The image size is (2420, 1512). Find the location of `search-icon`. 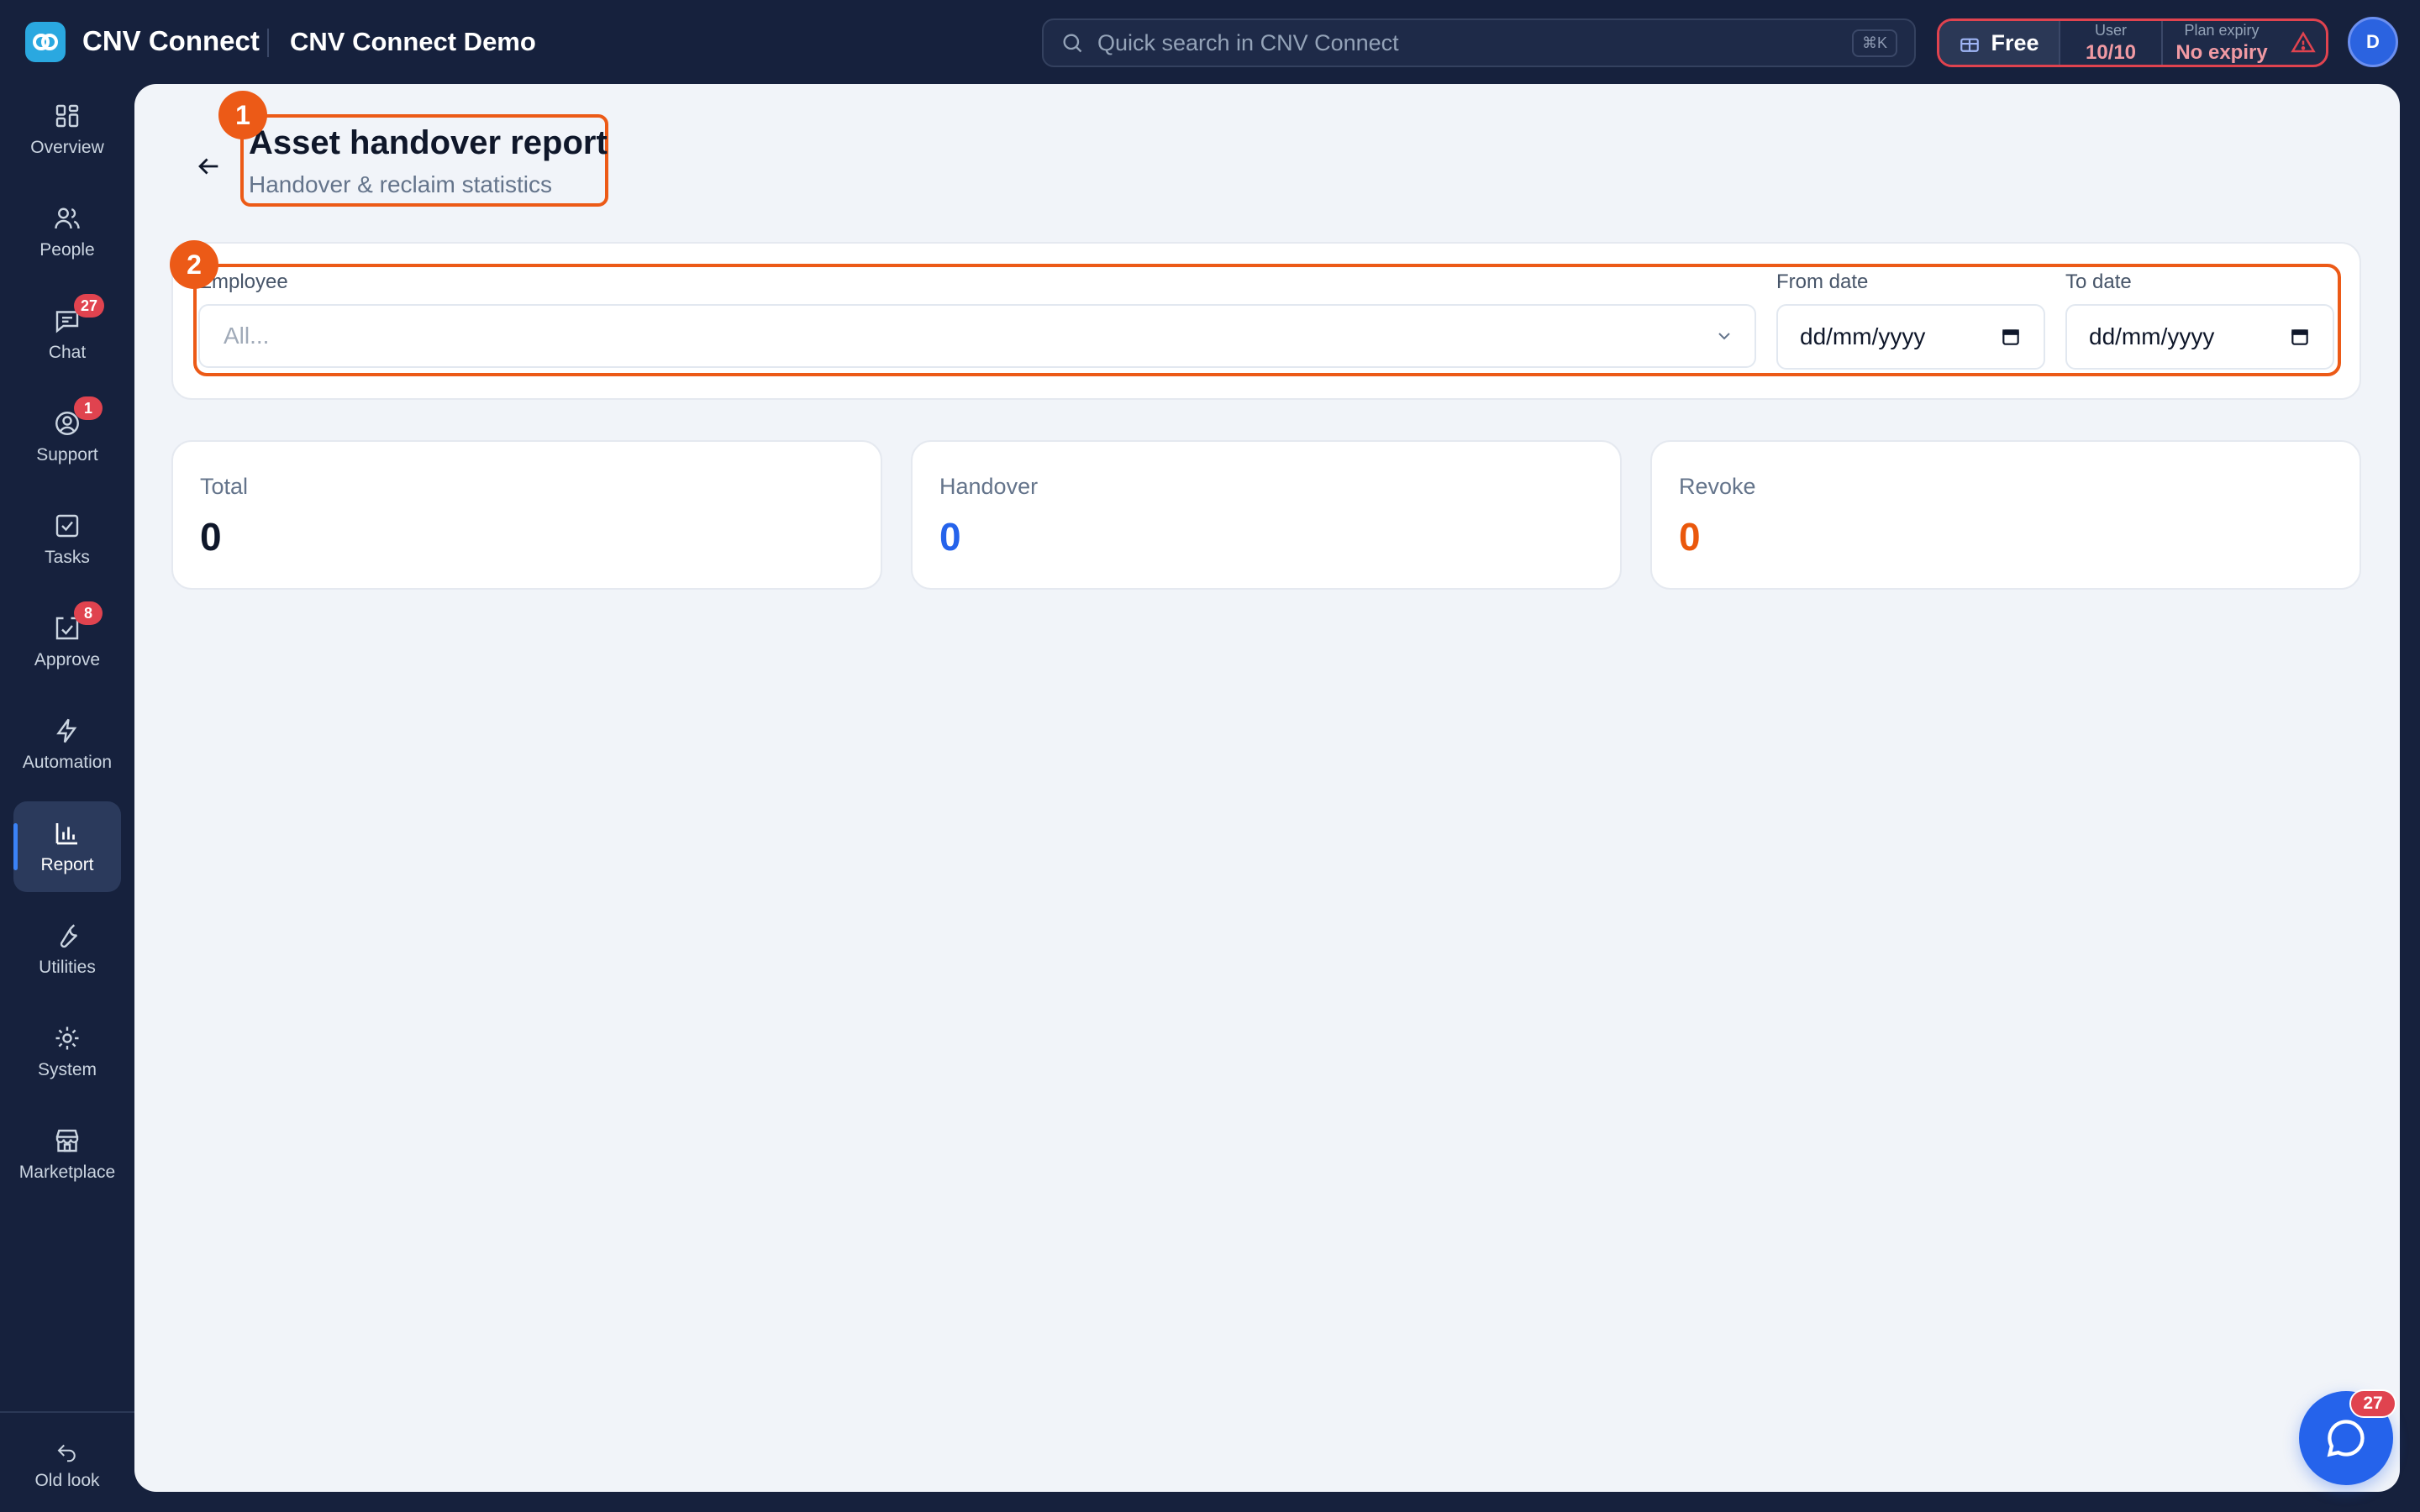

search-icon is located at coordinates (1073, 43).